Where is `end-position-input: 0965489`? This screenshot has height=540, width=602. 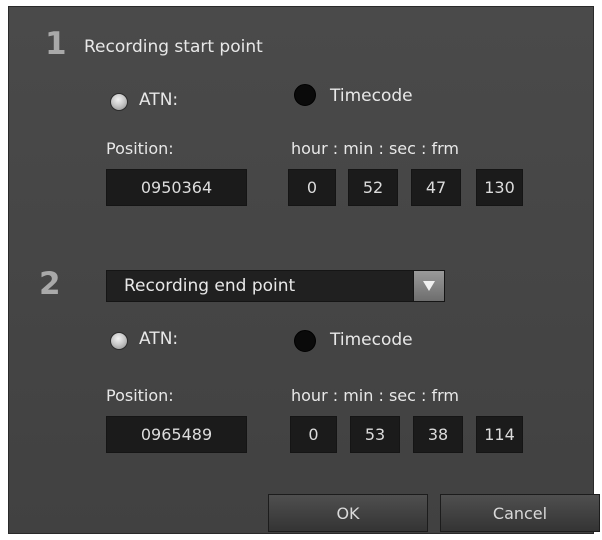
end-position-input: 0965489 is located at coordinates (176, 434).